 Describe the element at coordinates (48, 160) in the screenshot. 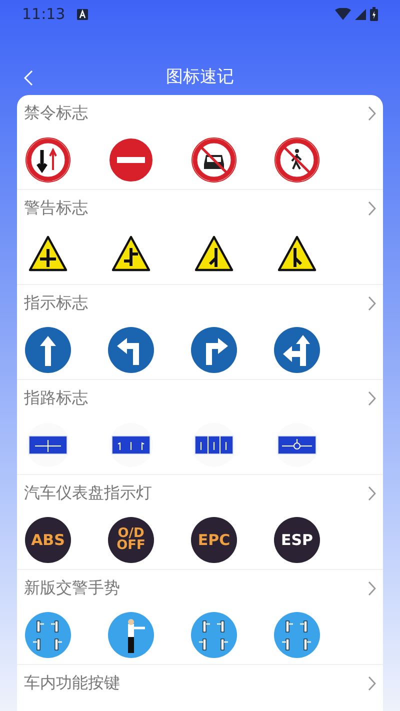

I see `priority-sign-icon` at that location.